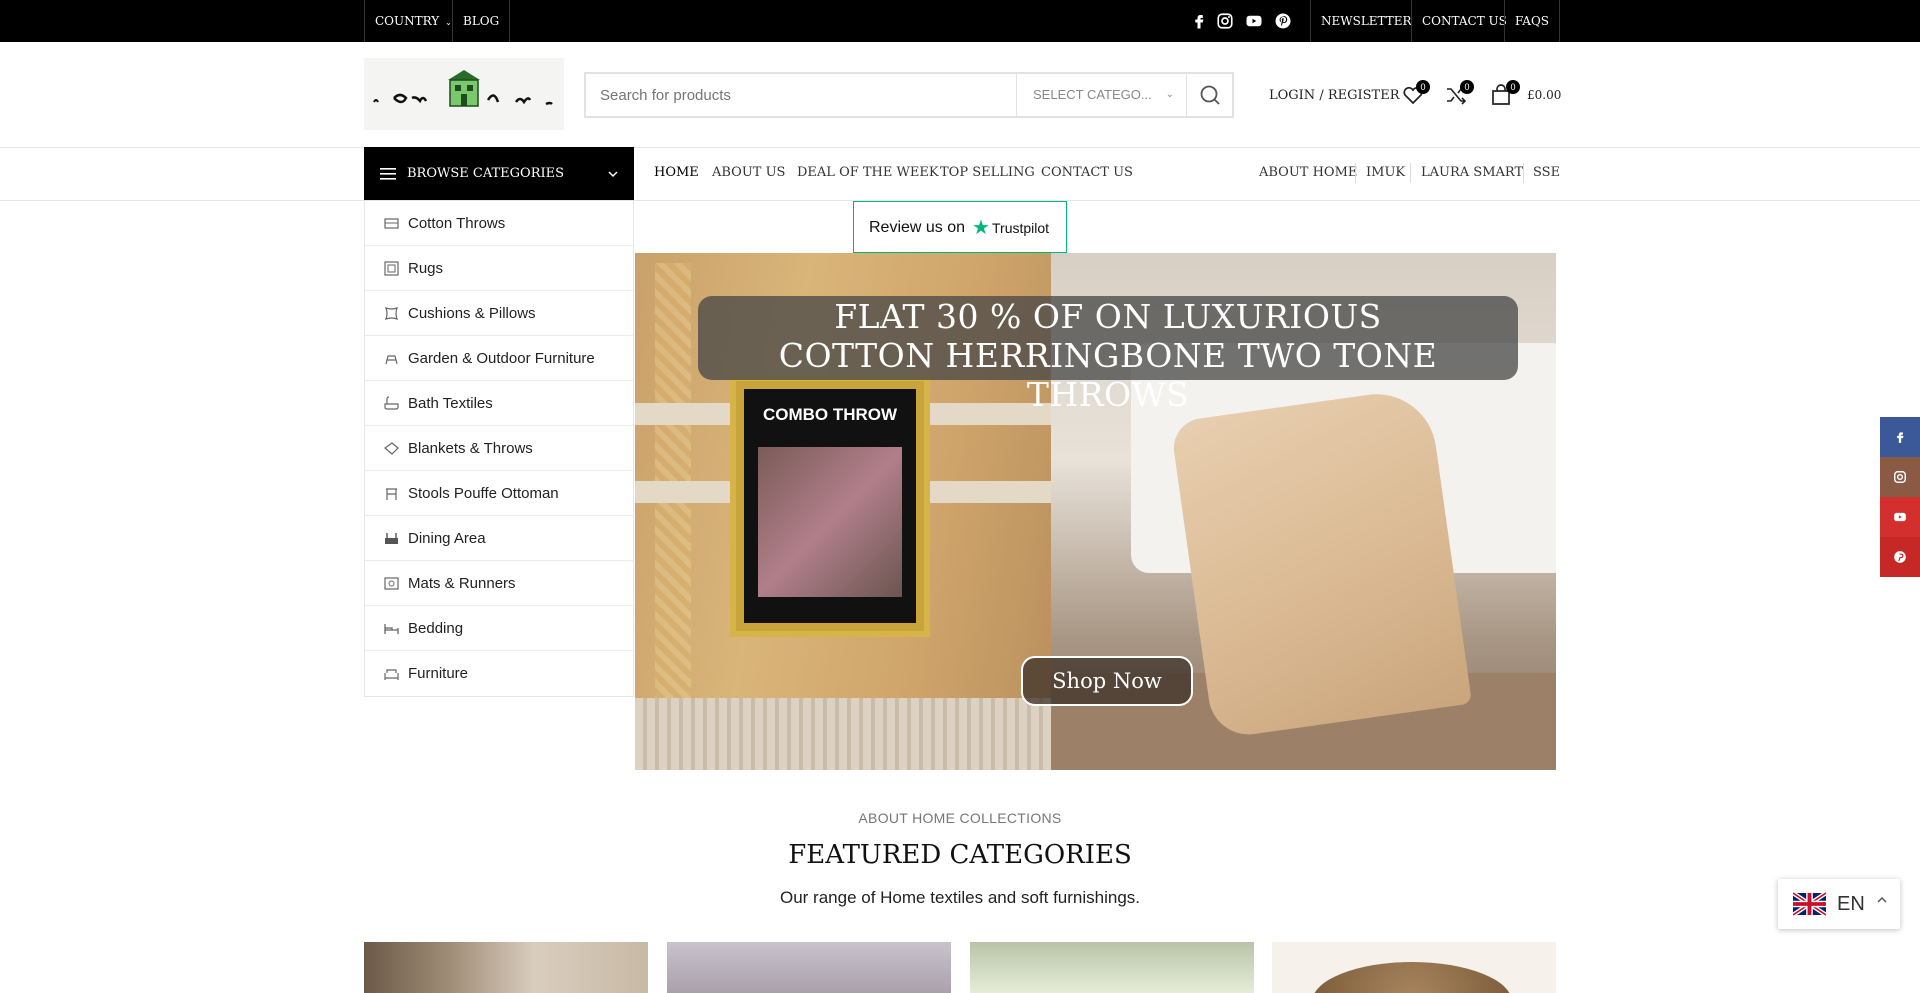 Image resolution: width=1920 pixels, height=993 pixels. I want to click on cart-total: £0.00, so click(1544, 95).